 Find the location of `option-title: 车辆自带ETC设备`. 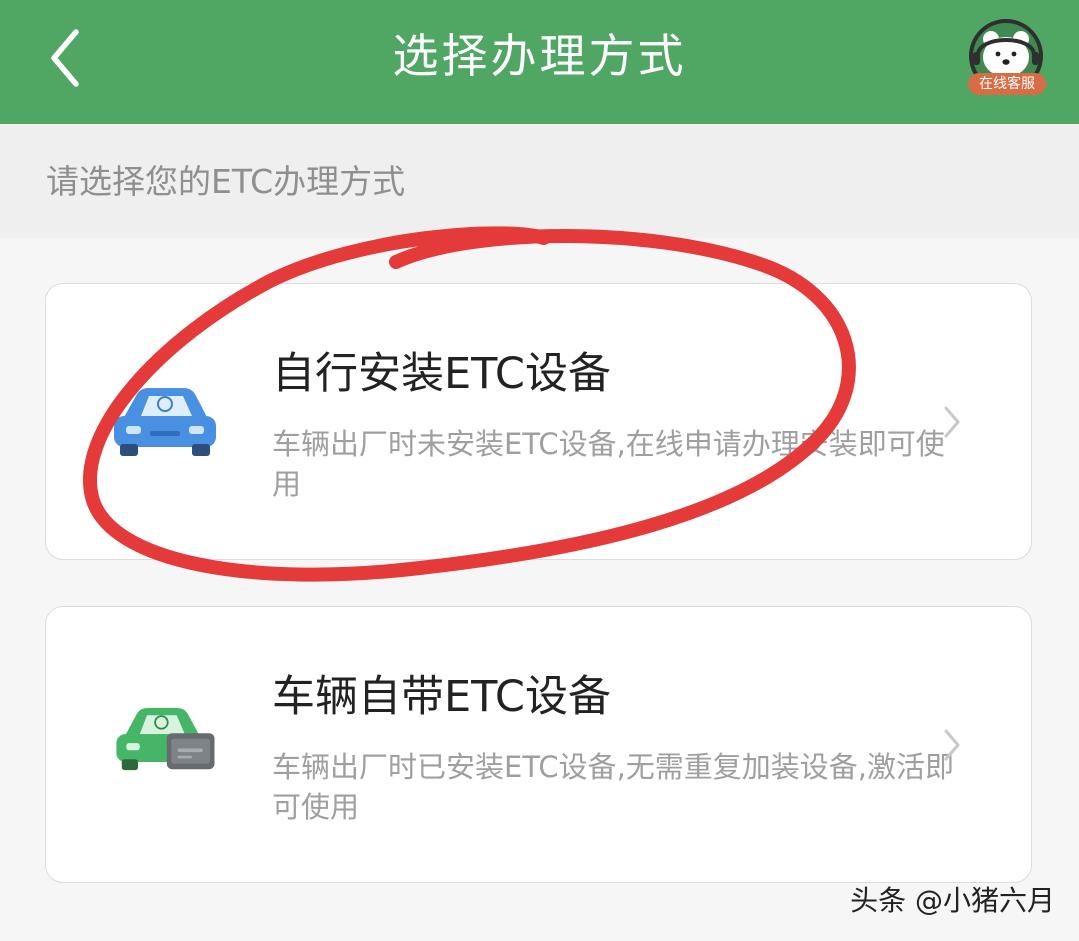

option-title: 车辆自带ETC设备 is located at coordinates (441, 697).